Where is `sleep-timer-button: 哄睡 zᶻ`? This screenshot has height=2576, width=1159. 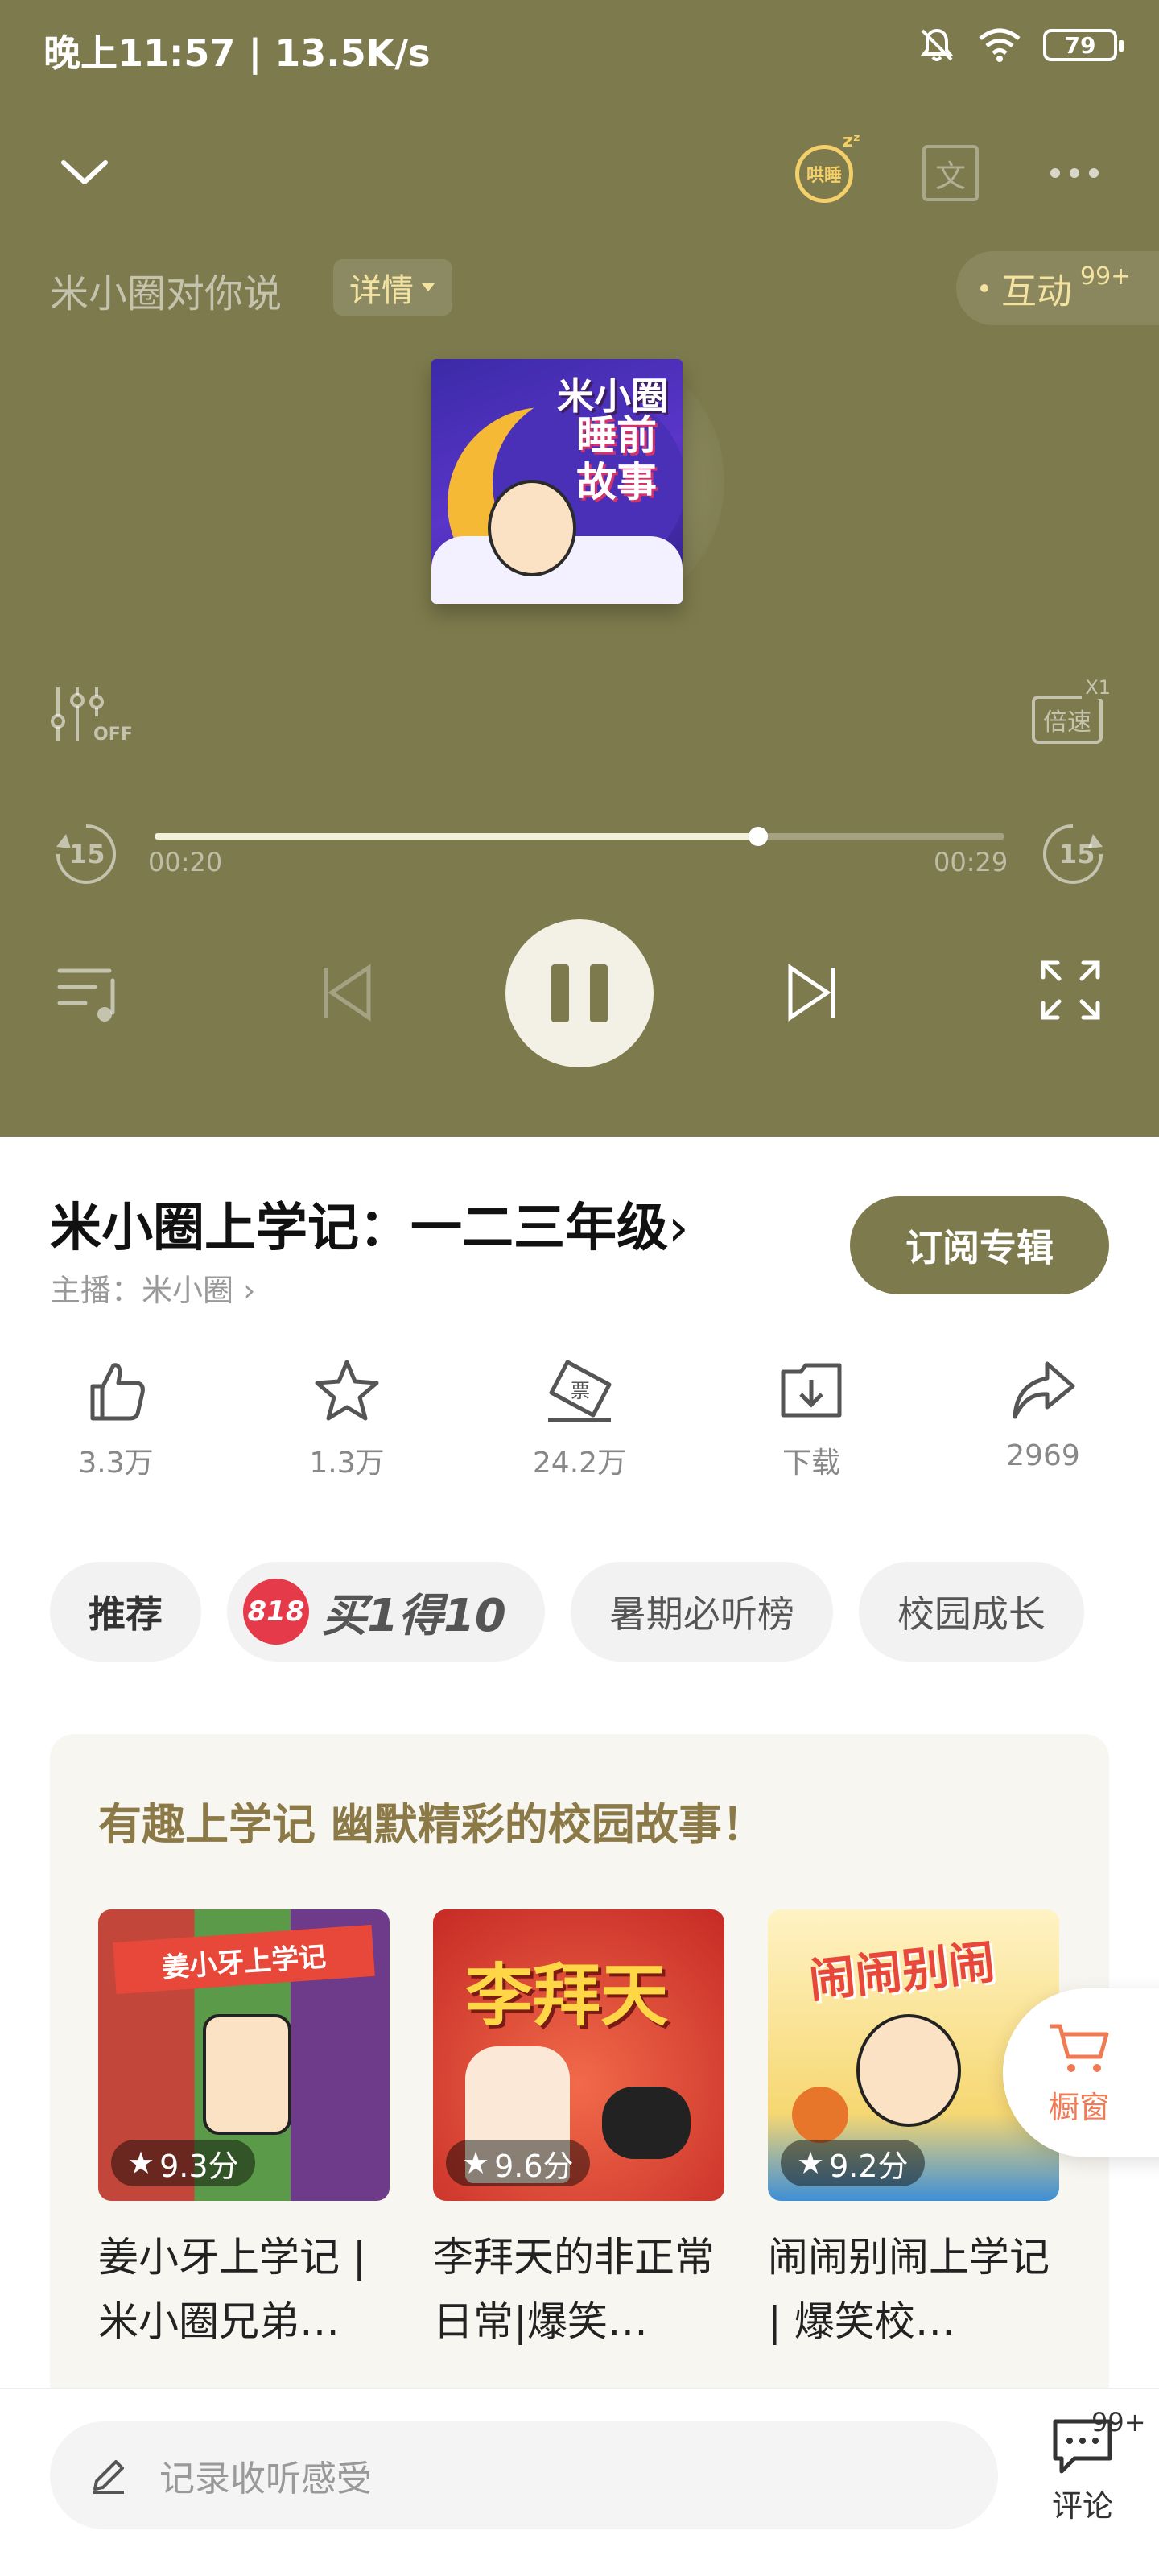
sleep-timer-button: 哄睡 zᶻ is located at coordinates (826, 171).